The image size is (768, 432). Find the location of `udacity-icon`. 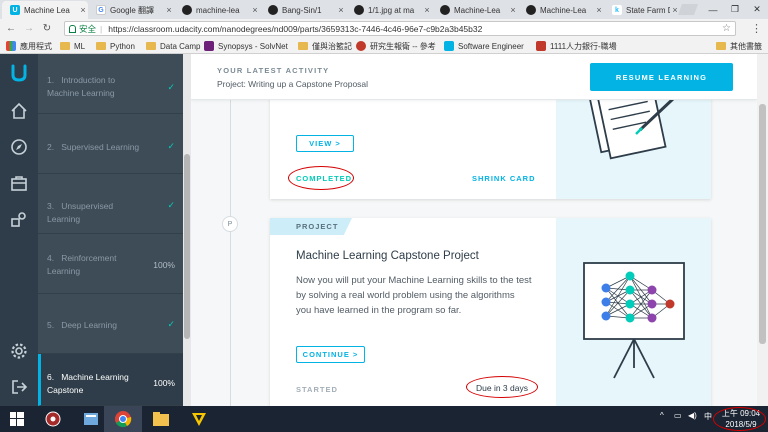

udacity-icon is located at coordinates (449, 46).